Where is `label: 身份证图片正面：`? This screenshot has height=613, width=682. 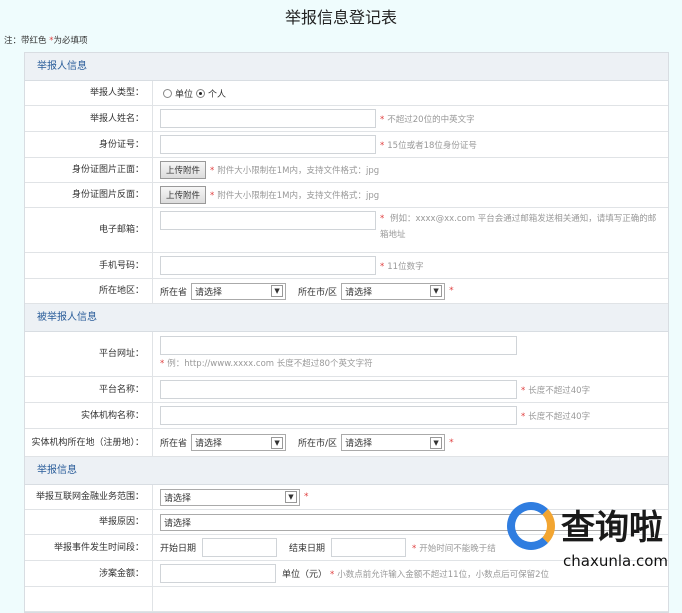 label: 身份证图片正面： is located at coordinates (89, 170).